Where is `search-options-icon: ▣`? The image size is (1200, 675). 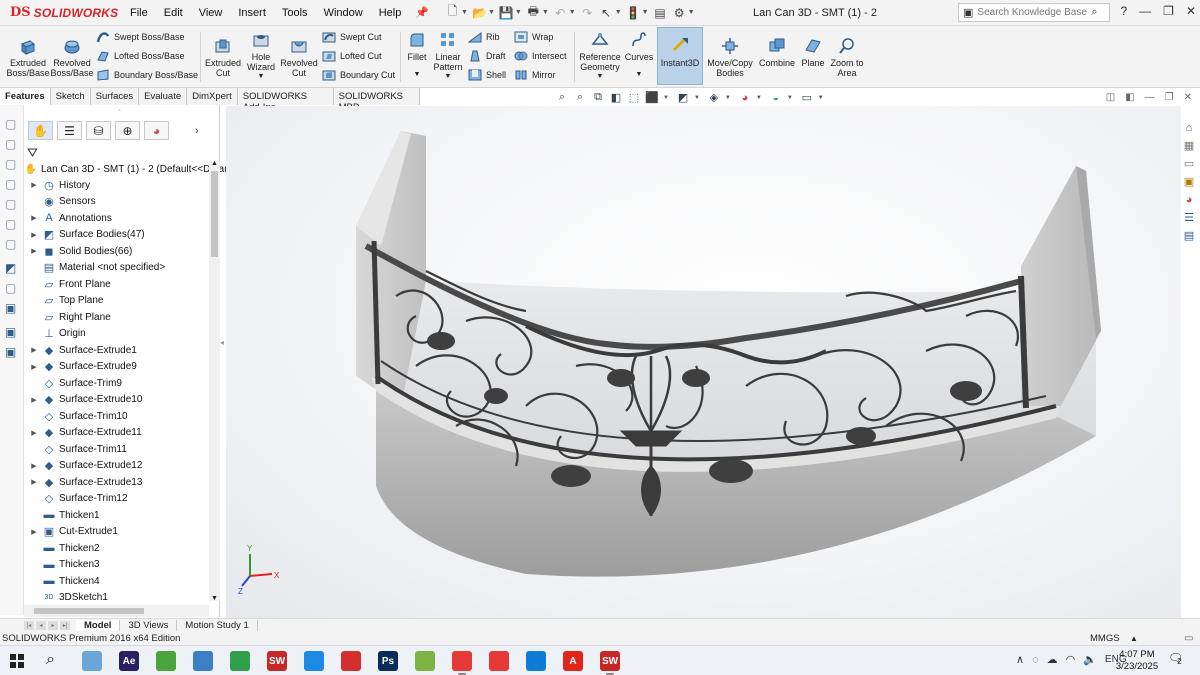 search-options-icon: ▣ is located at coordinates (968, 12).